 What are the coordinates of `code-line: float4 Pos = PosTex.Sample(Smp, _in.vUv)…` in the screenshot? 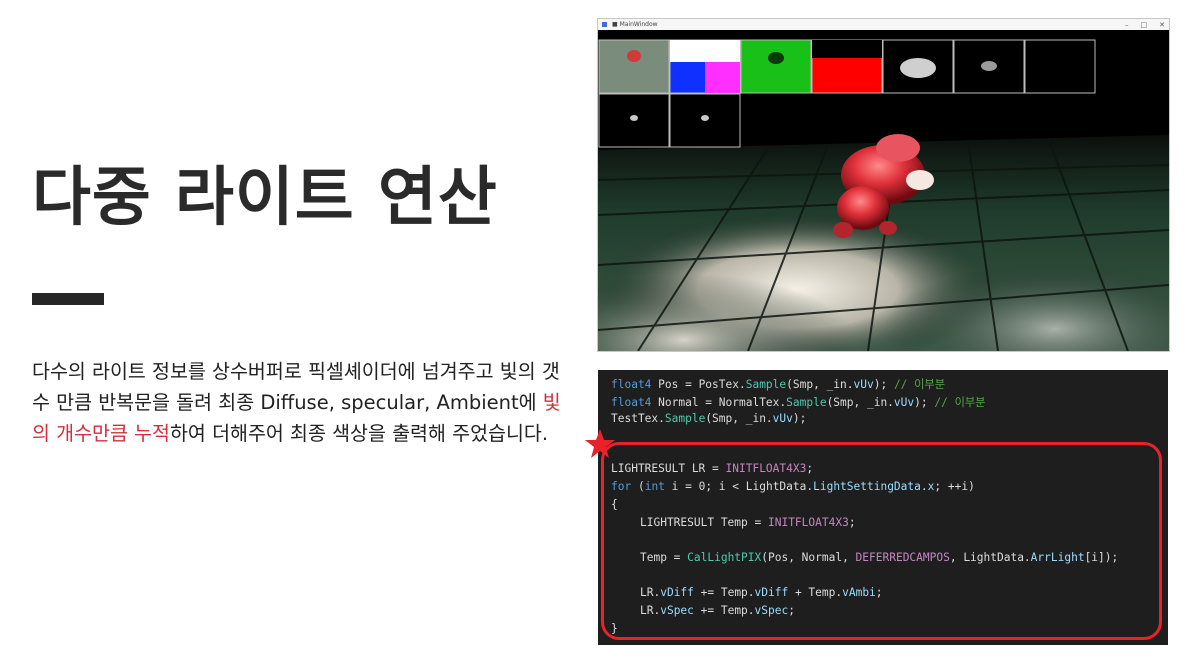 It's located at (778, 384).